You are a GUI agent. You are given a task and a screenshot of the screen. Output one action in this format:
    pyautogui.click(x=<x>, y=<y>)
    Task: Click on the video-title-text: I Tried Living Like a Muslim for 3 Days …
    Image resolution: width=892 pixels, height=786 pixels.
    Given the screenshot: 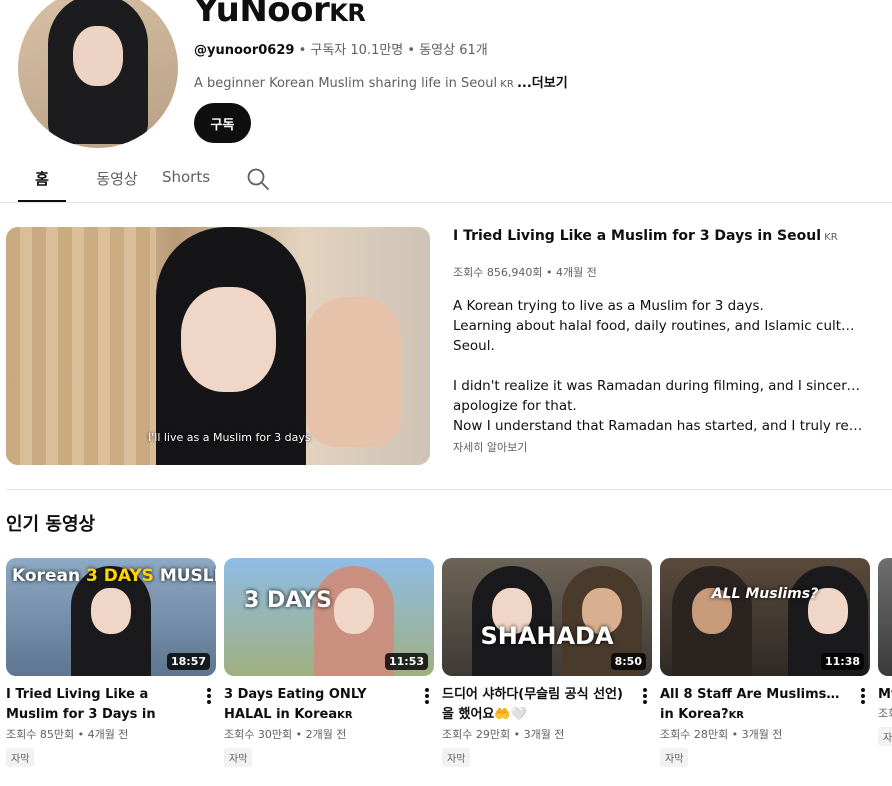 What is the action you would take?
    pyautogui.click(x=81, y=704)
    